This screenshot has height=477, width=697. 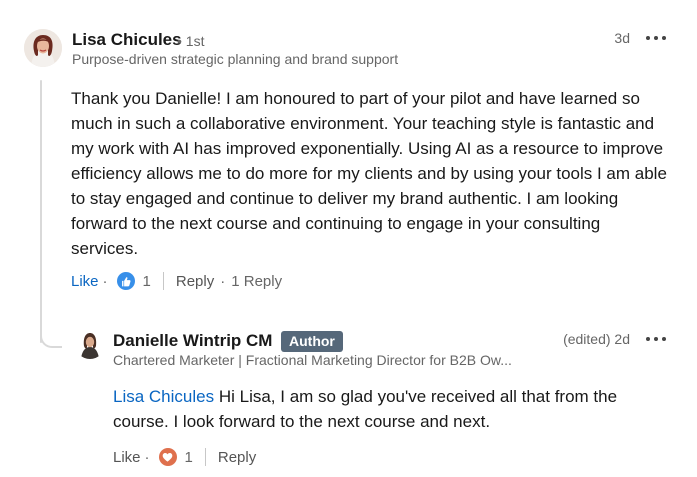 I want to click on connection-degree: • 1st, so click(x=191, y=41).